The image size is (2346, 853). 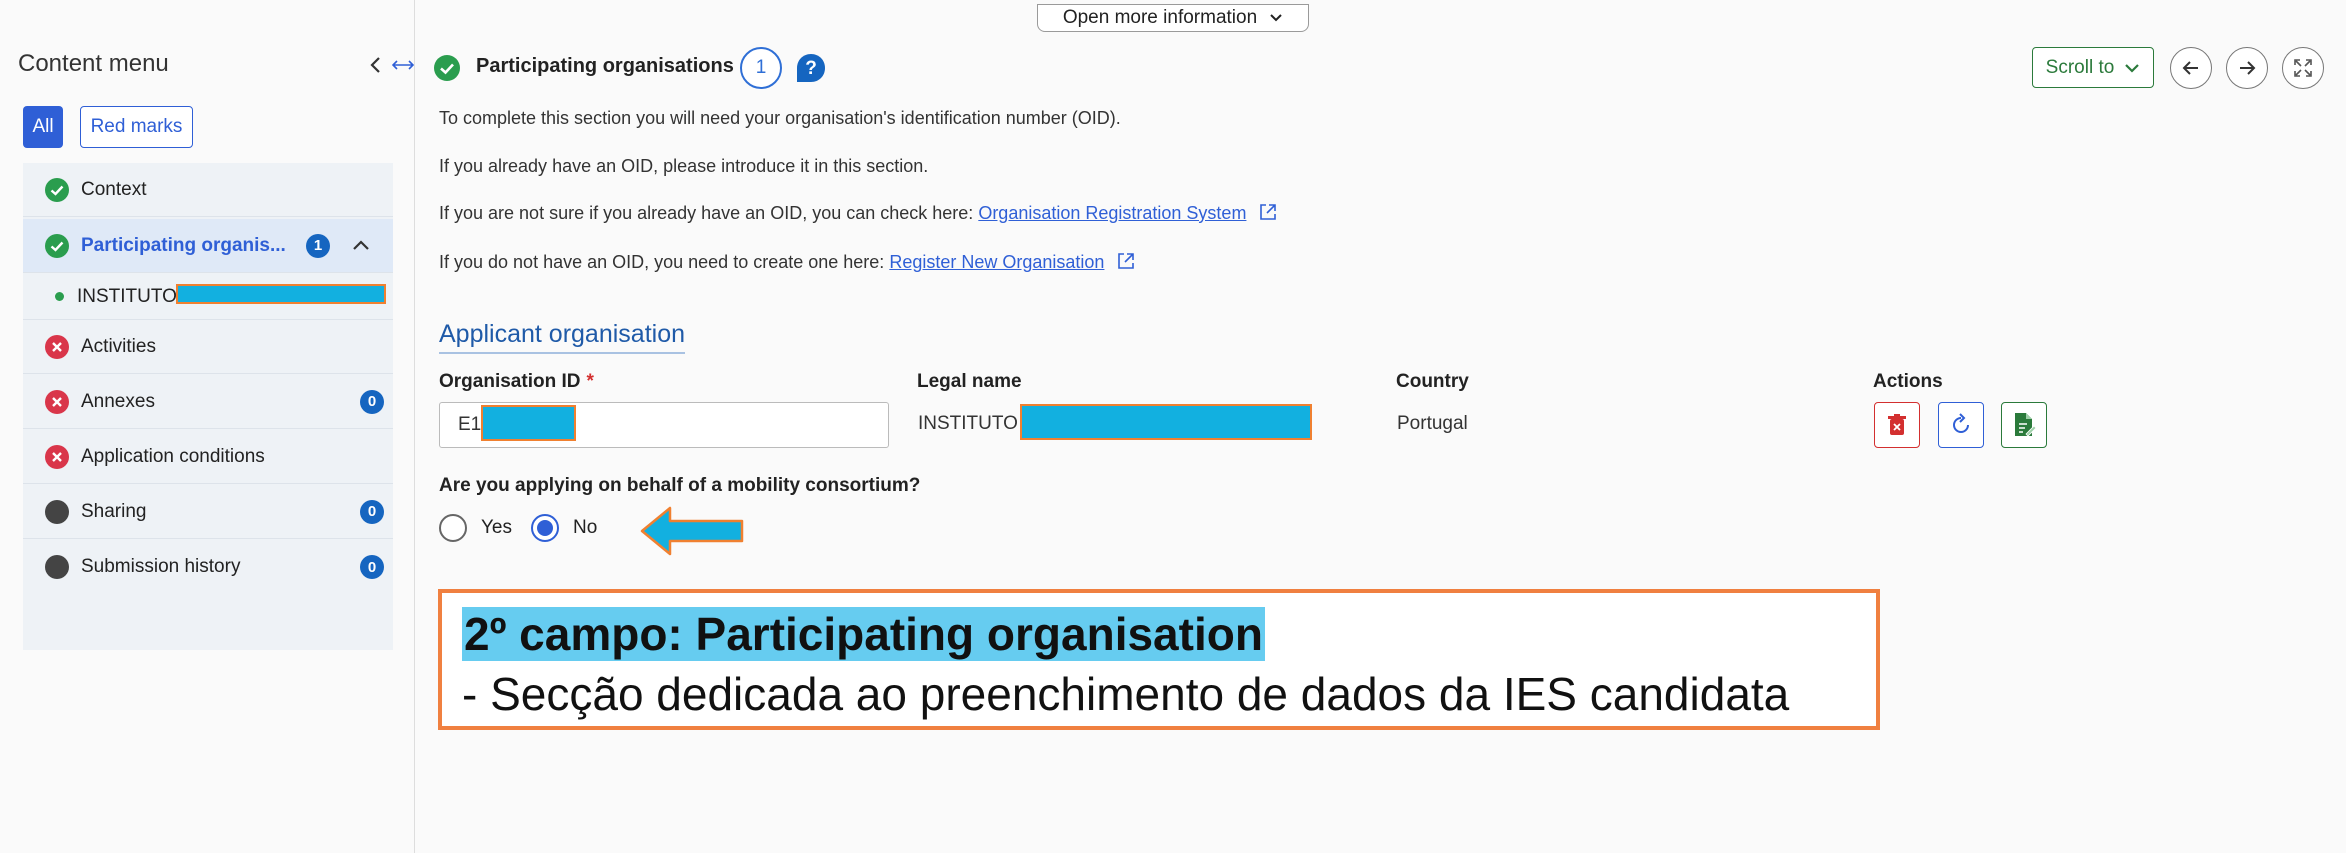 I want to click on filter-all-button: All, so click(x=43, y=127).